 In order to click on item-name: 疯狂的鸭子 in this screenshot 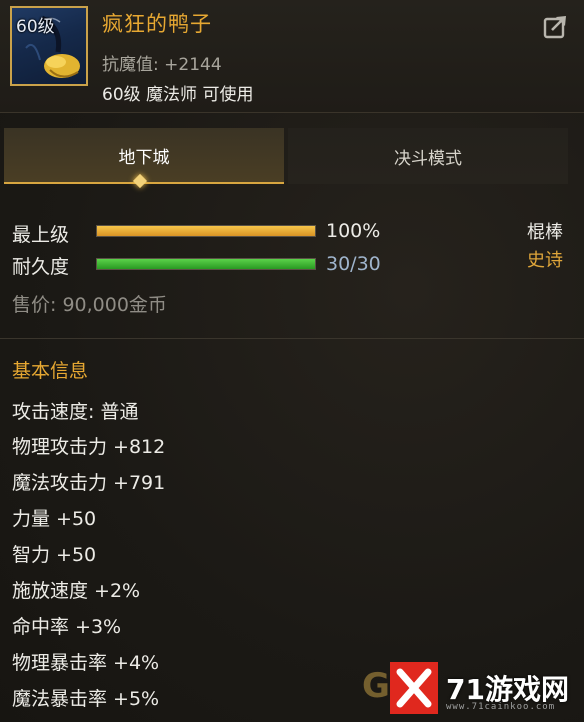, I will do `click(157, 24)`.